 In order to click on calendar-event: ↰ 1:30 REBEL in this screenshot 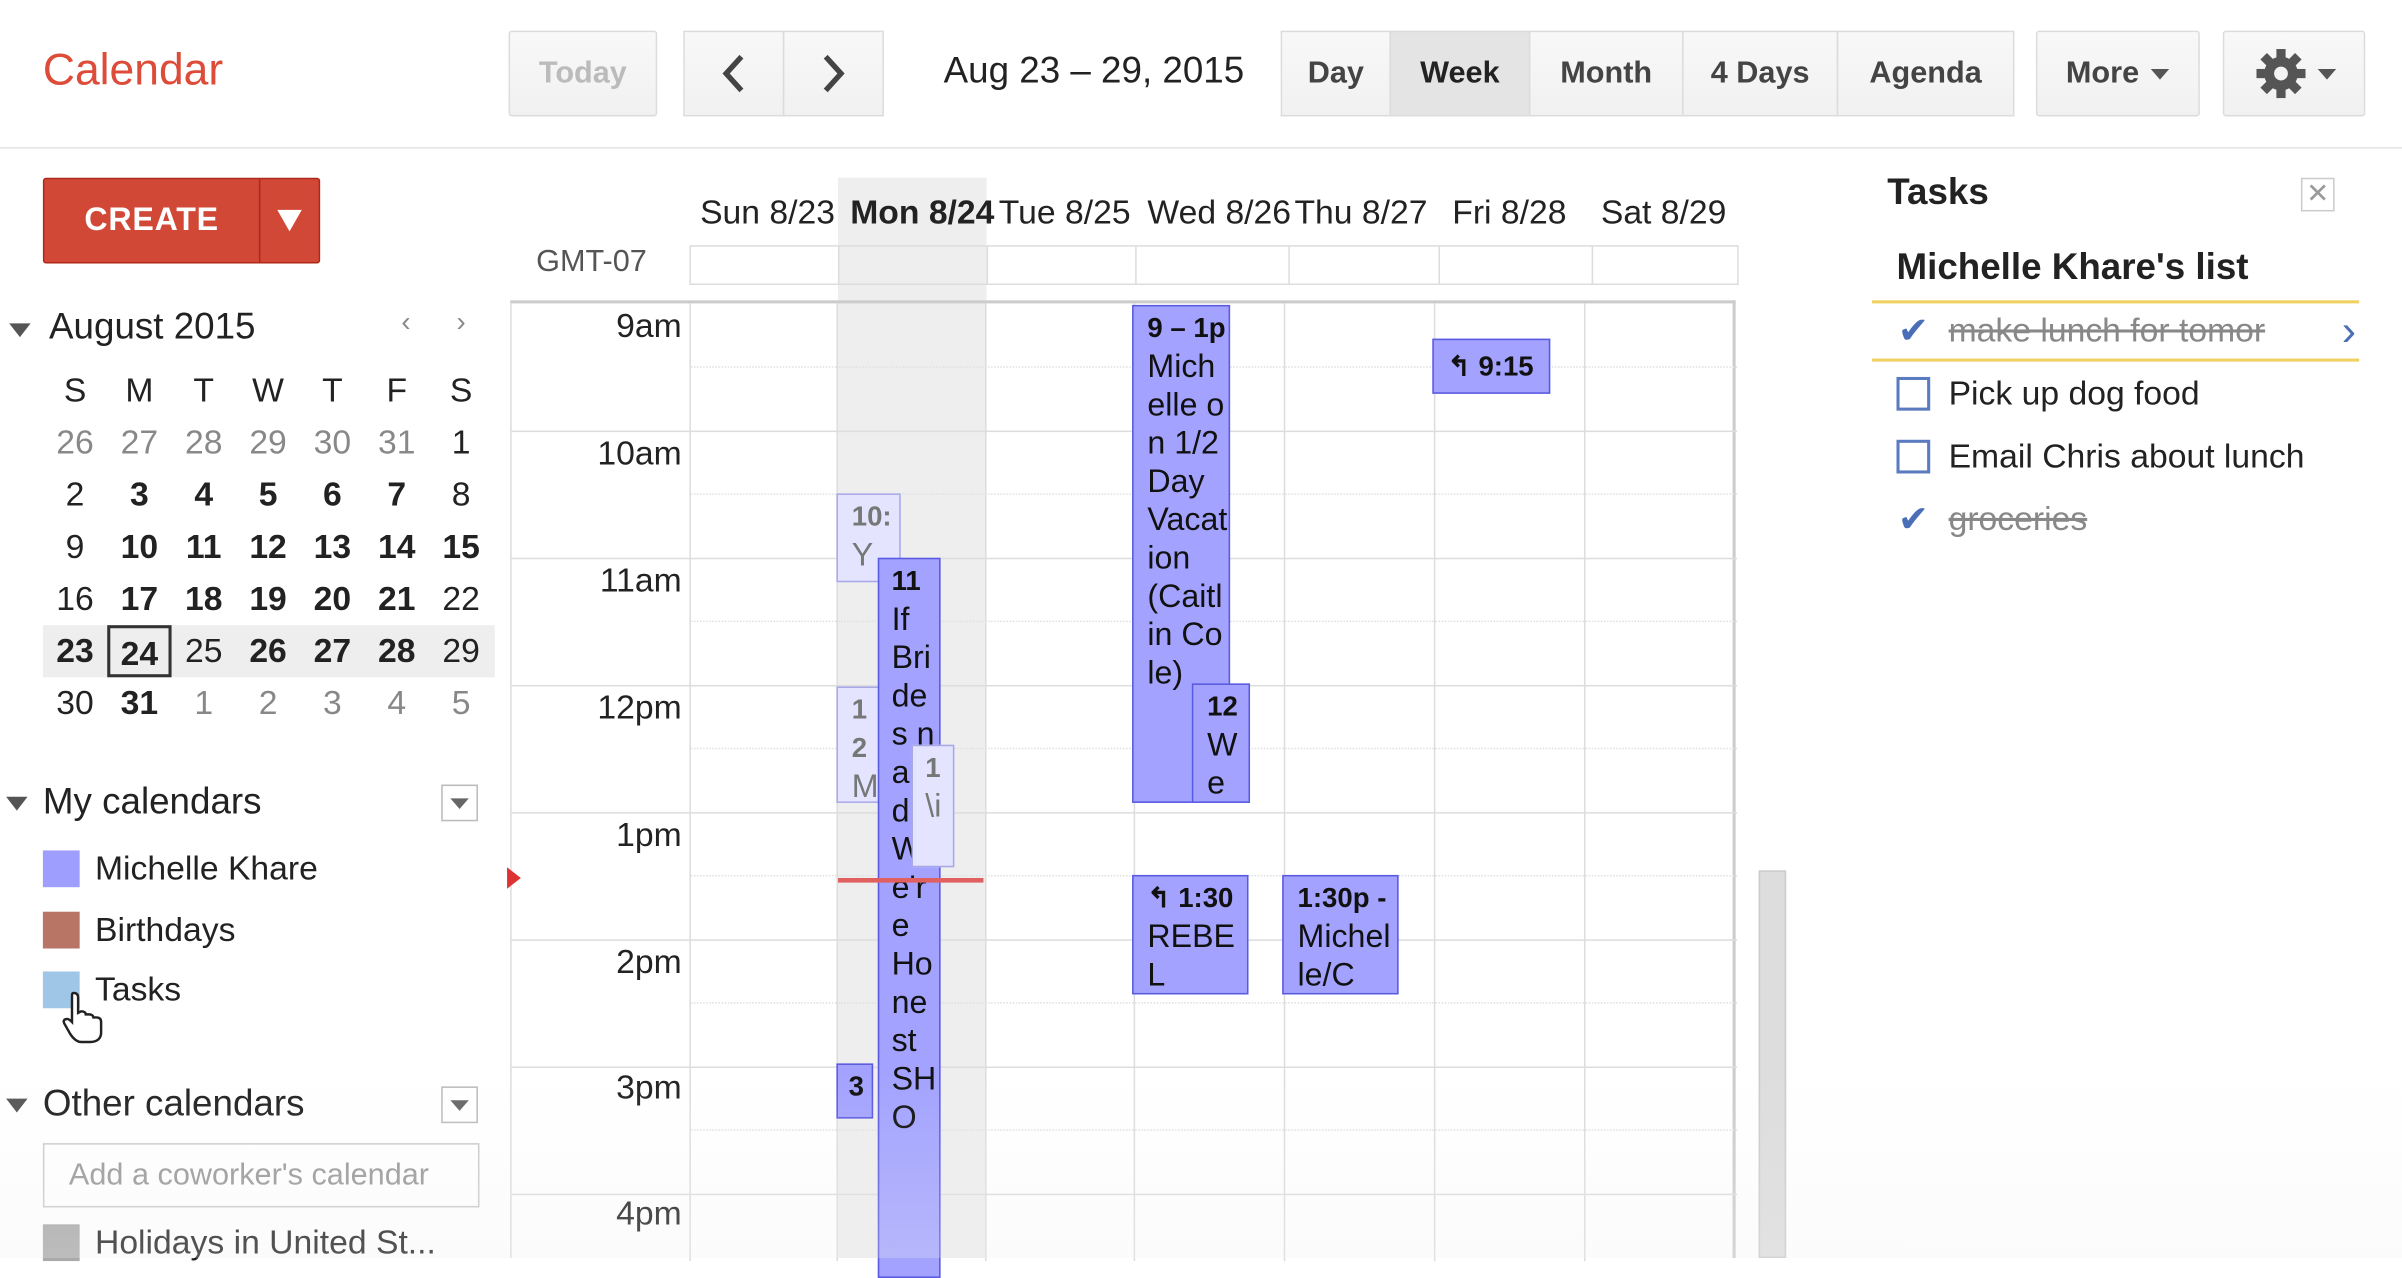, I will do `click(1190, 934)`.